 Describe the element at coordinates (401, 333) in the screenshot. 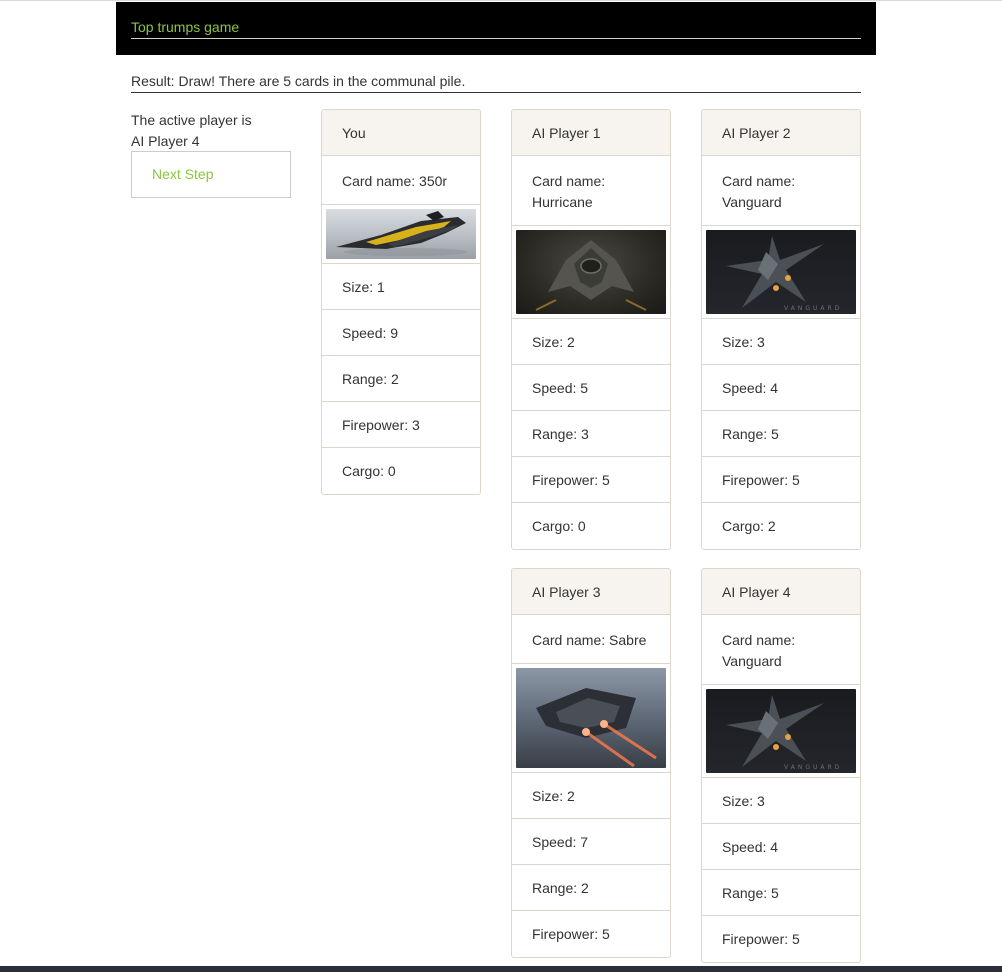

I see `card-stat-speed: Speed: 9` at that location.